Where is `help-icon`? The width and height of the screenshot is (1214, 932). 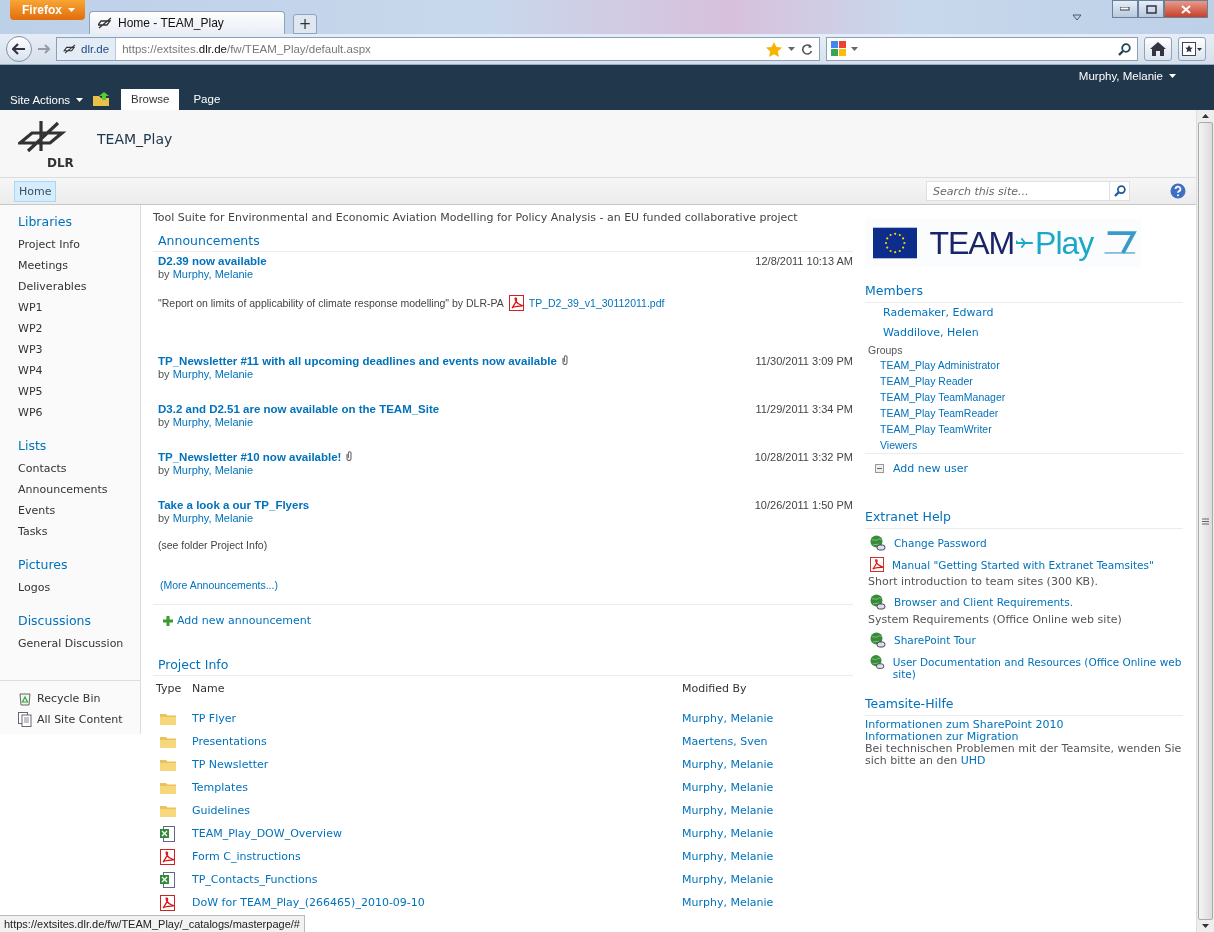 help-icon is located at coordinates (1178, 191).